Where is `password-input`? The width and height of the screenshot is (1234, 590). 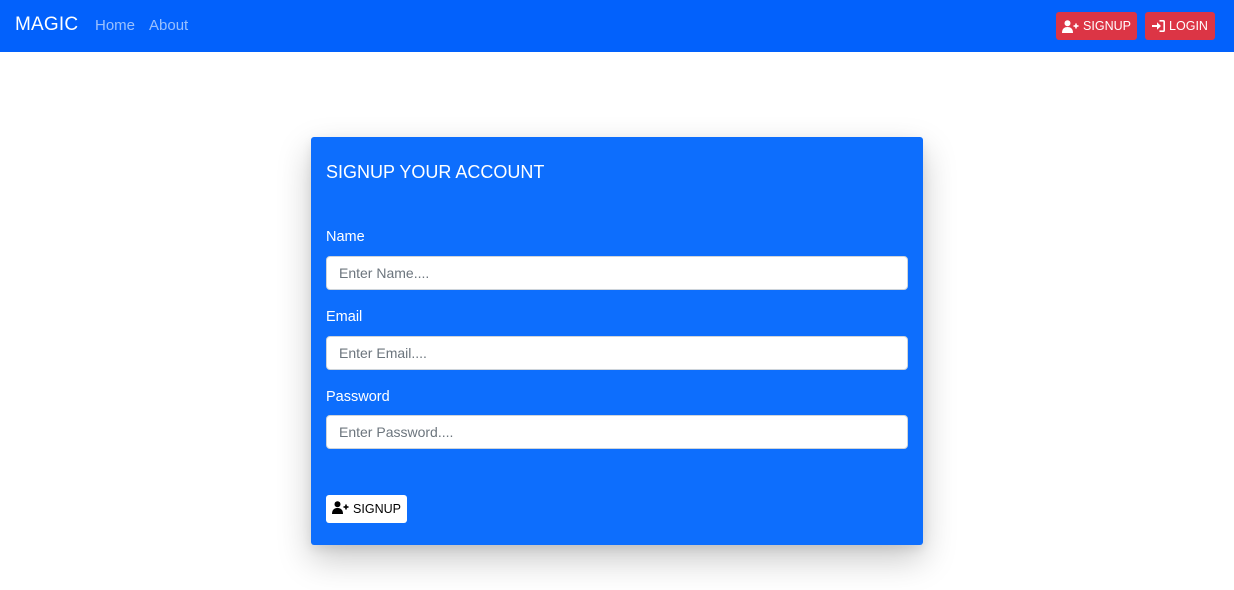 password-input is located at coordinates (617, 432).